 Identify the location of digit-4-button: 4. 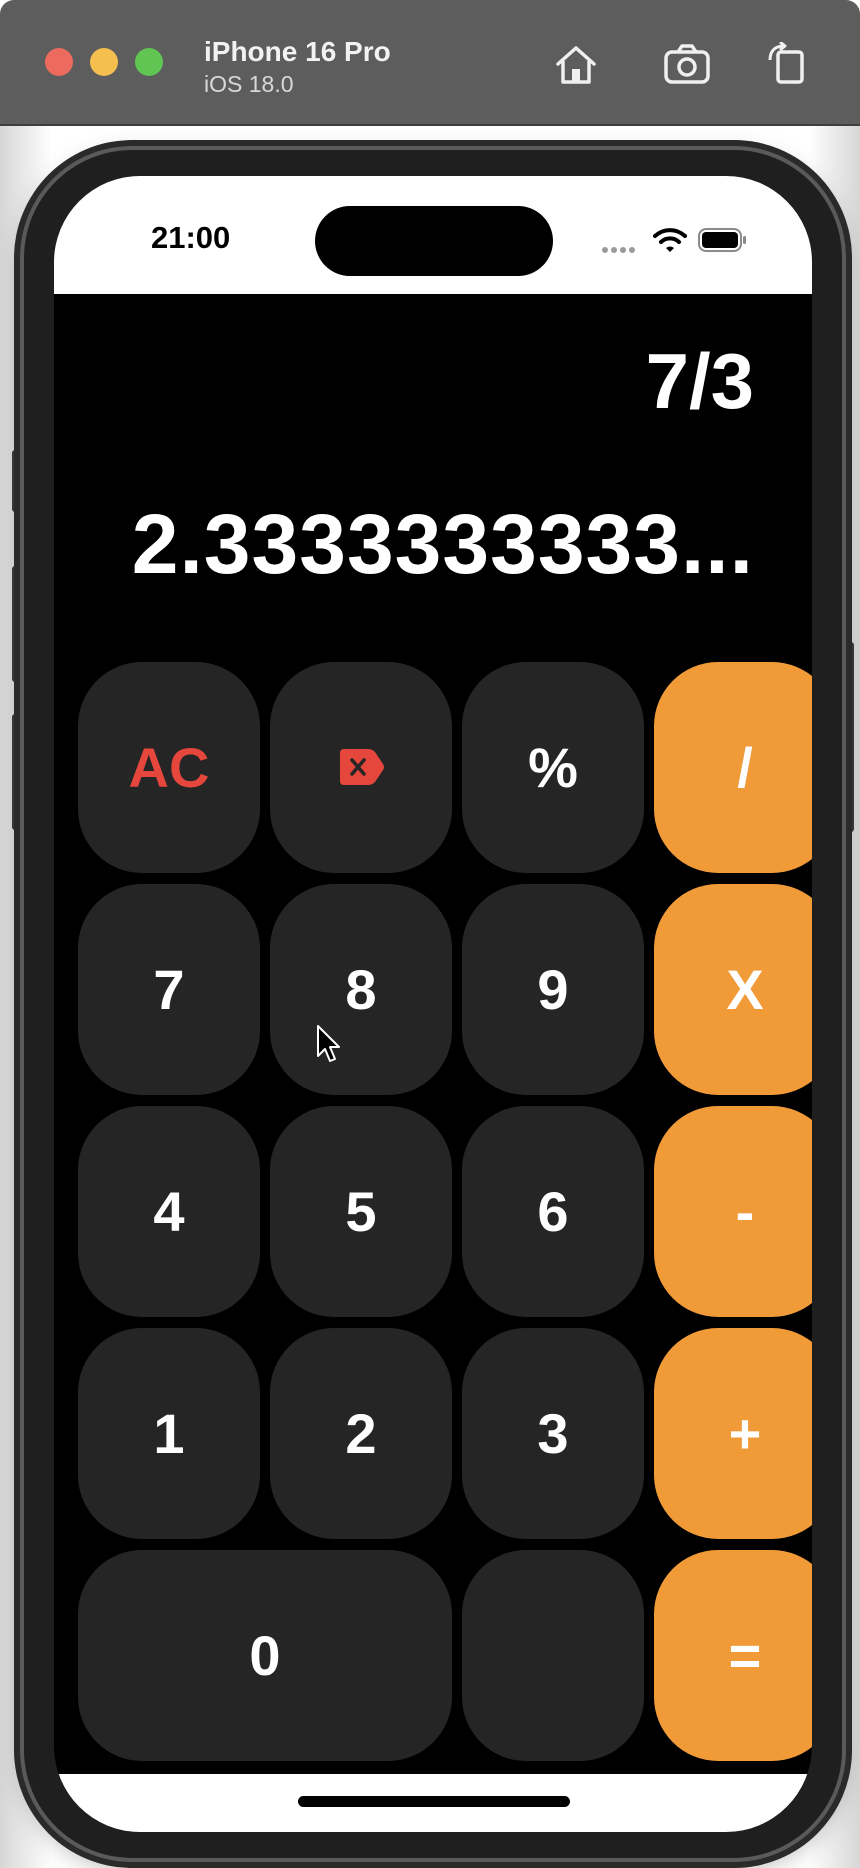
(169, 1211).